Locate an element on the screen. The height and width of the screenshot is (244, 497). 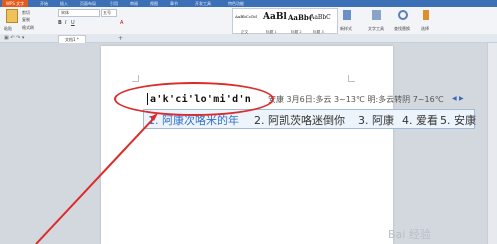
annotation-arrow is located at coordinates (96, 178).